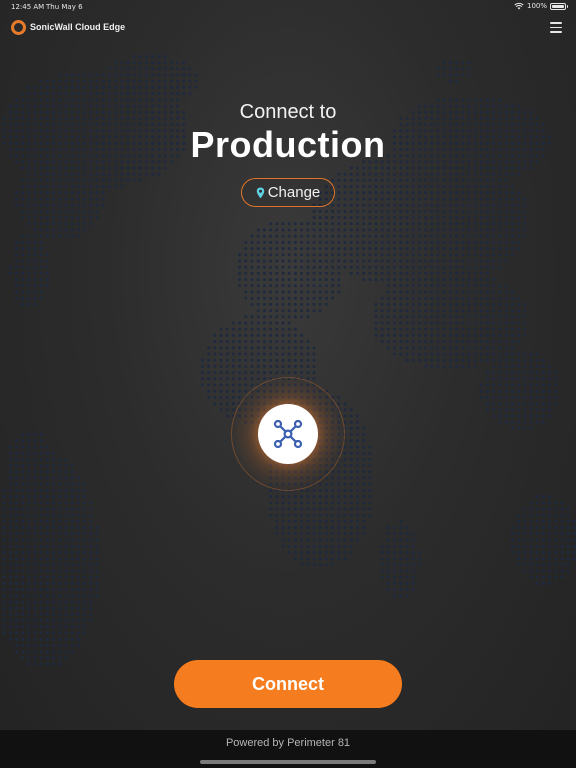 The height and width of the screenshot is (768, 576). Describe the element at coordinates (64, 7) in the screenshot. I see `status-date: Thu May 6` at that location.